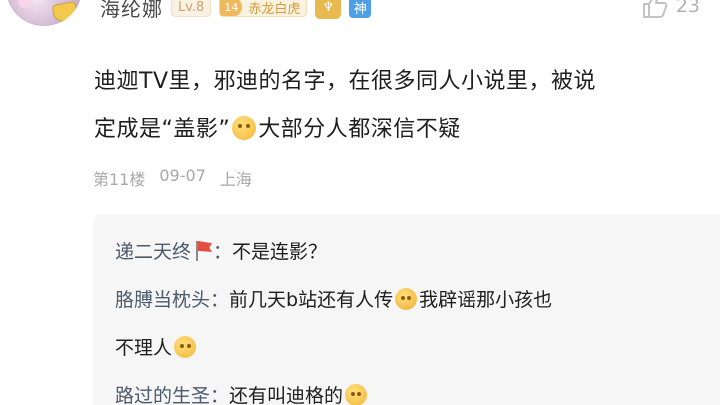 This screenshot has width=720, height=405. I want to click on reply-item: 路过的生圣：还有叫迪格的, so click(417, 388).